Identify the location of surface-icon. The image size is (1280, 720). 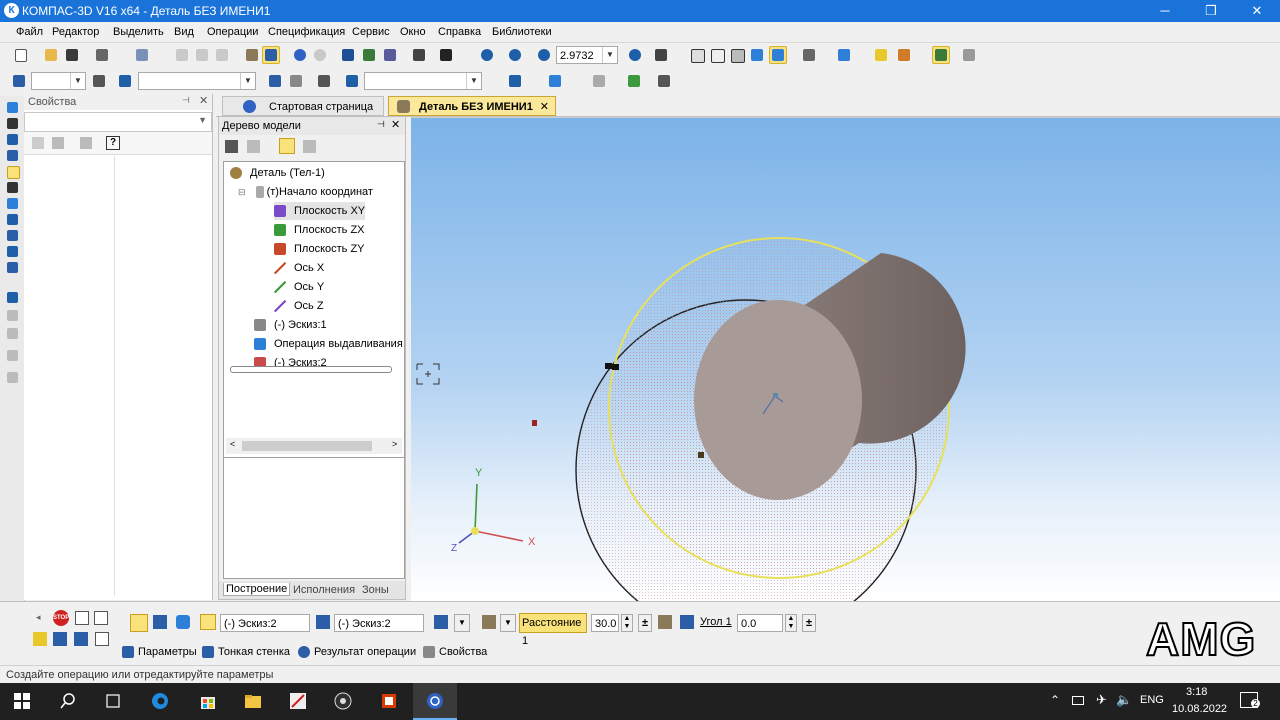
(12, 139).